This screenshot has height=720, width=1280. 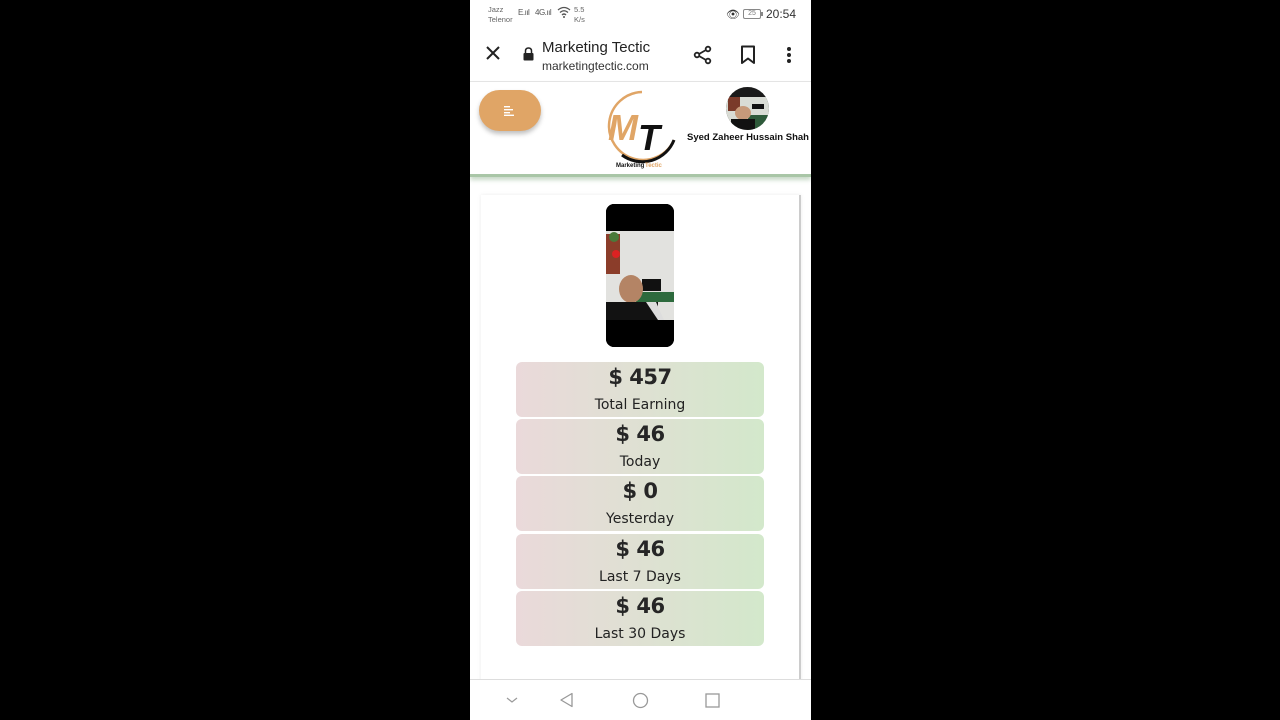 I want to click on hide-keyboard-icon, so click(x=512, y=700).